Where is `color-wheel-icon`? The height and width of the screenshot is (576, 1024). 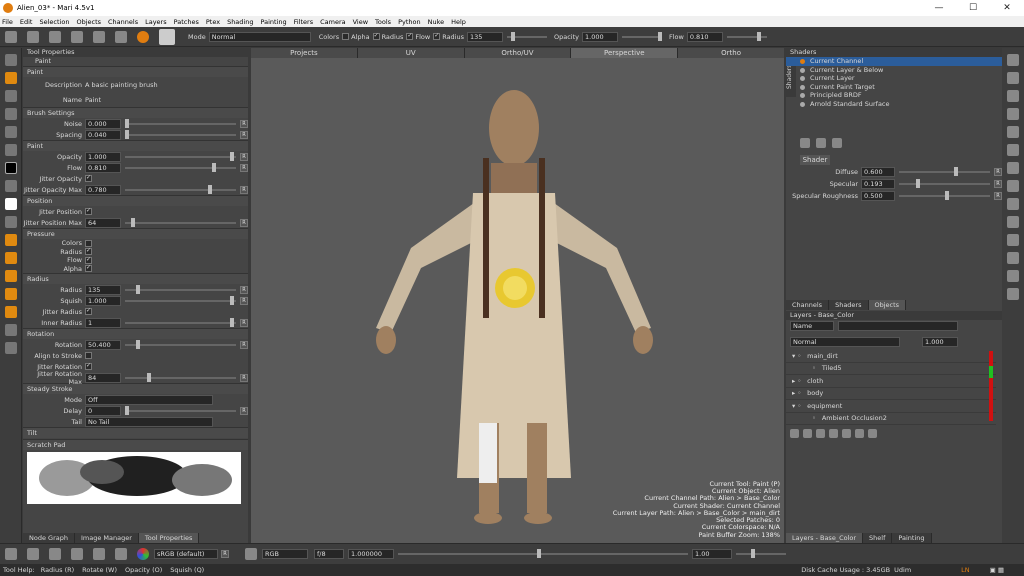
color-wheel-icon is located at coordinates (143, 554).